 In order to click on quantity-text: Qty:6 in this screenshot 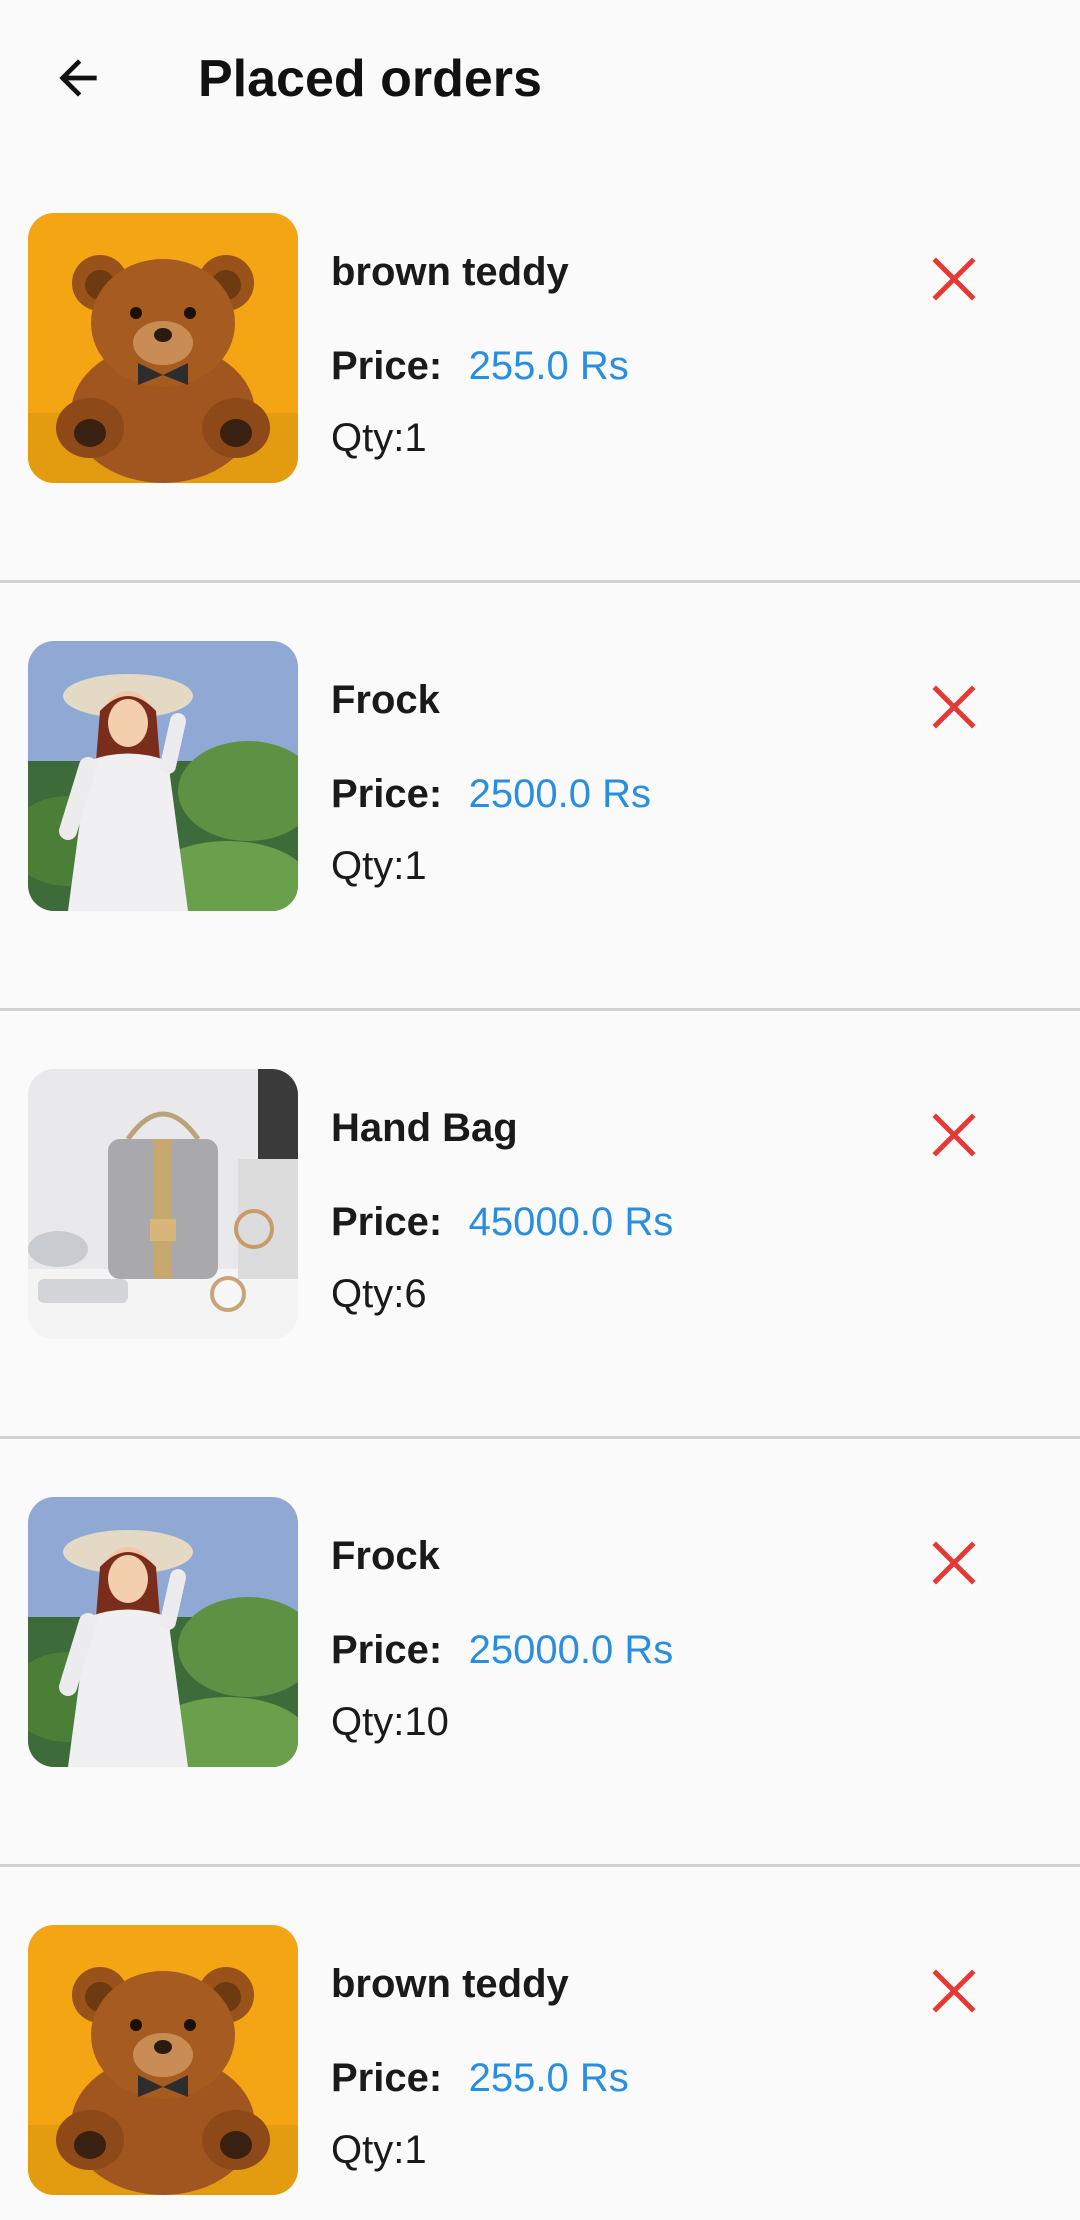, I will do `click(379, 1294)`.